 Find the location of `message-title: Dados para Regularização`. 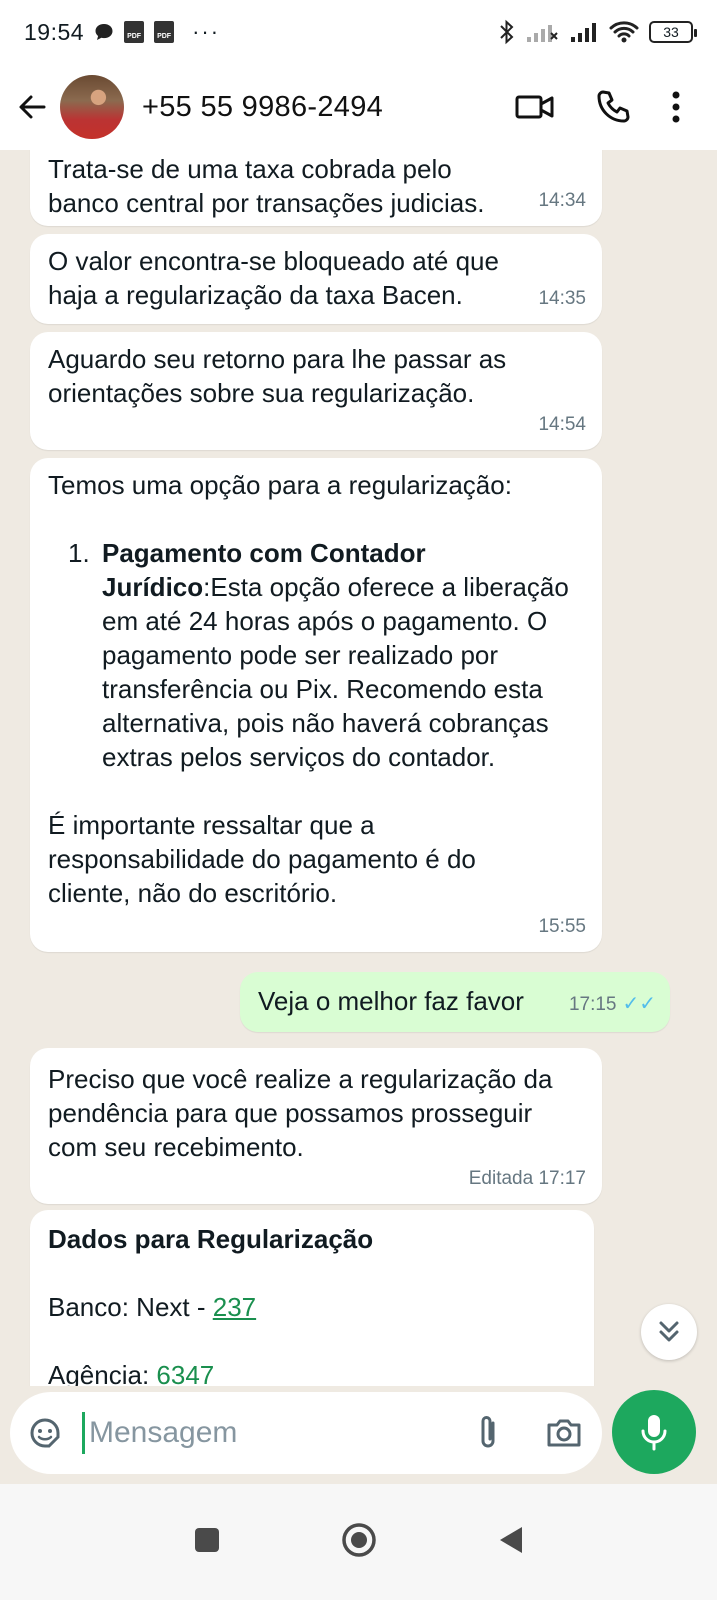

message-title: Dados para Regularização is located at coordinates (211, 1239).